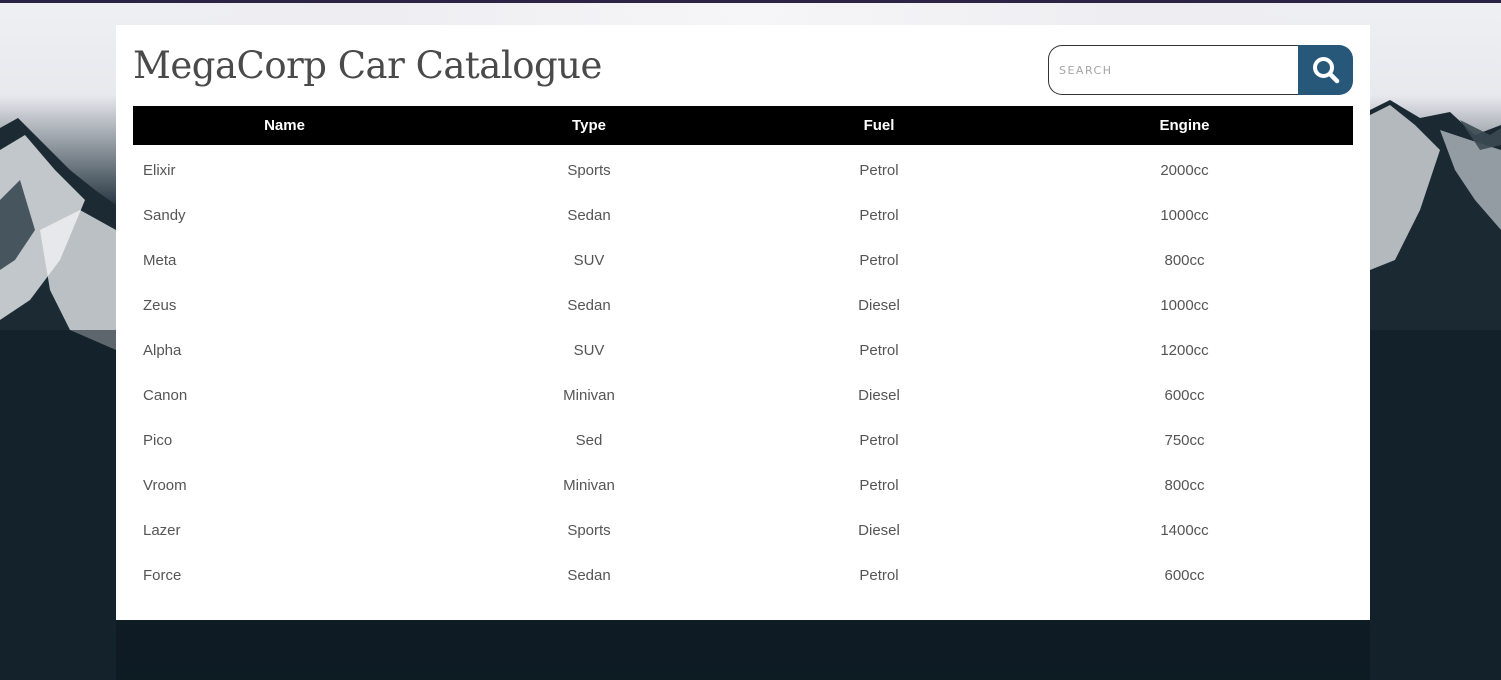 Image resolution: width=1501 pixels, height=680 pixels. Describe the element at coordinates (743, 305) in the screenshot. I see `table-row: Zeus Sedan Diesel 1000cc` at that location.